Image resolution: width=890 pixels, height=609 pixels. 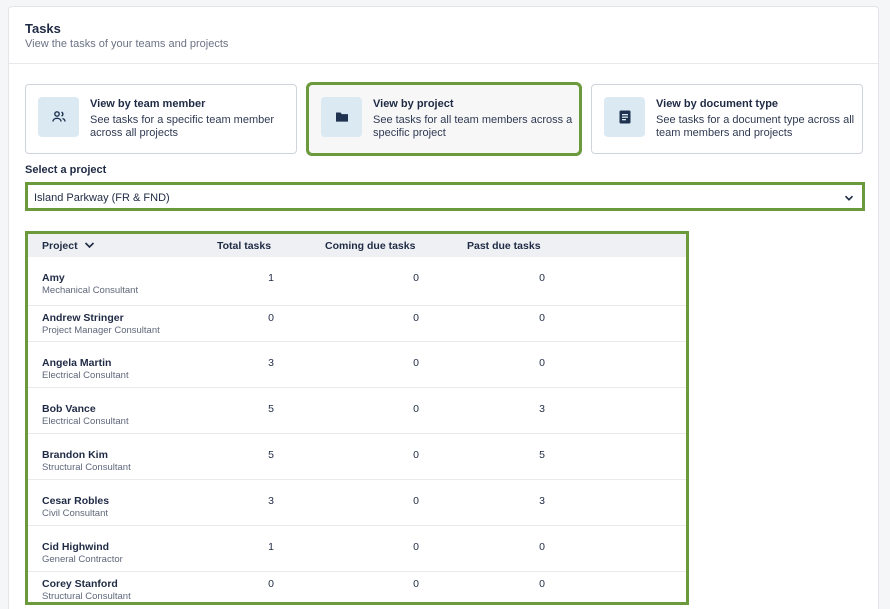 I want to click on member-name: Angela Martin, so click(x=77, y=363).